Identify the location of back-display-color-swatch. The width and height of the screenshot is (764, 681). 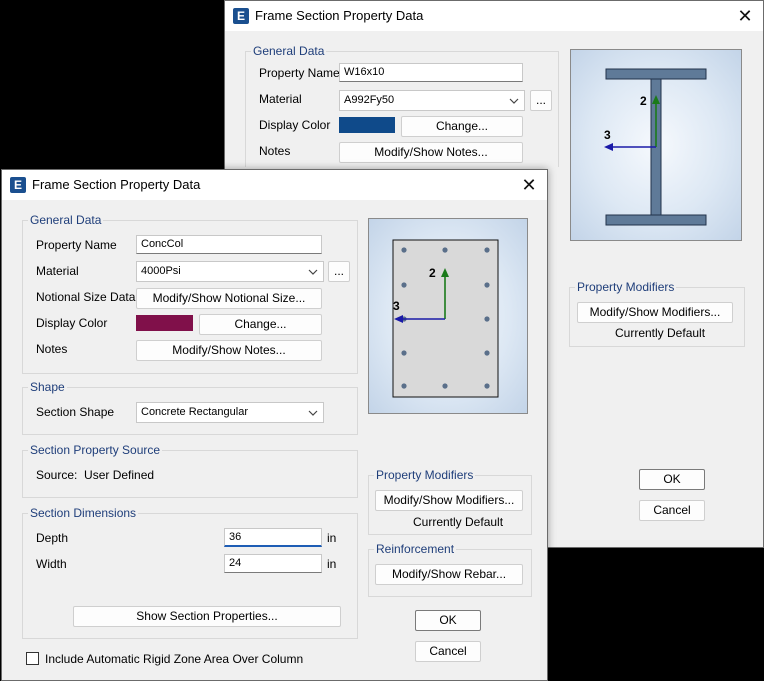
(367, 125).